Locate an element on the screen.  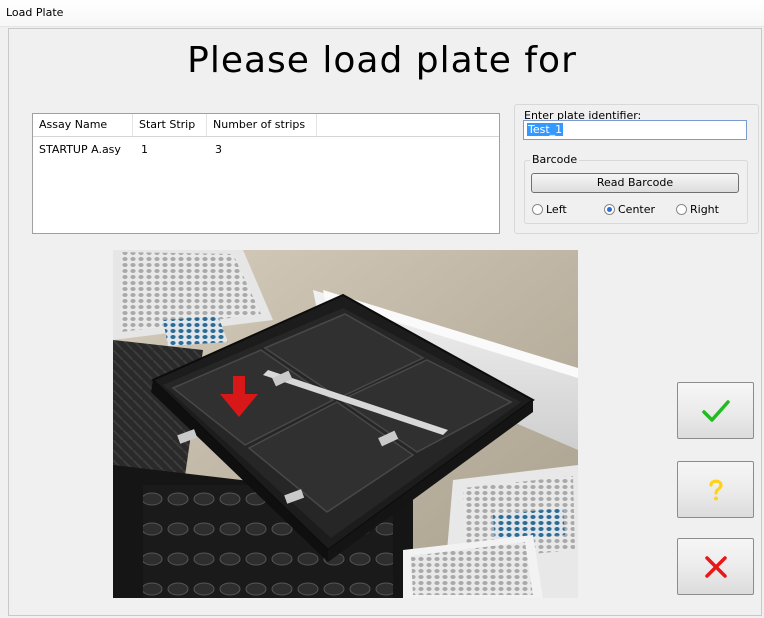
page-title: Please load plate for is located at coordinates (382, 60).